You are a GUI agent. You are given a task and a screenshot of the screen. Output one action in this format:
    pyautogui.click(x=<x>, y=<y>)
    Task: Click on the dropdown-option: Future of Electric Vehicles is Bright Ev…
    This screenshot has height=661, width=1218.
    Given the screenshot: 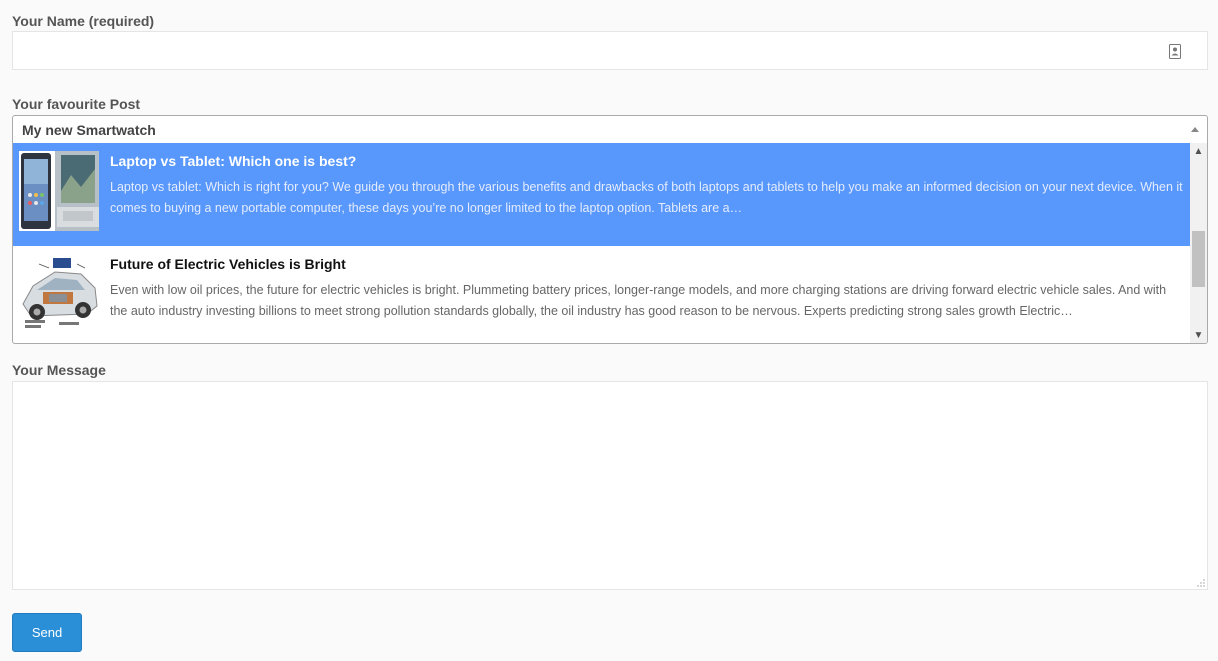 What is the action you would take?
    pyautogui.click(x=602, y=294)
    